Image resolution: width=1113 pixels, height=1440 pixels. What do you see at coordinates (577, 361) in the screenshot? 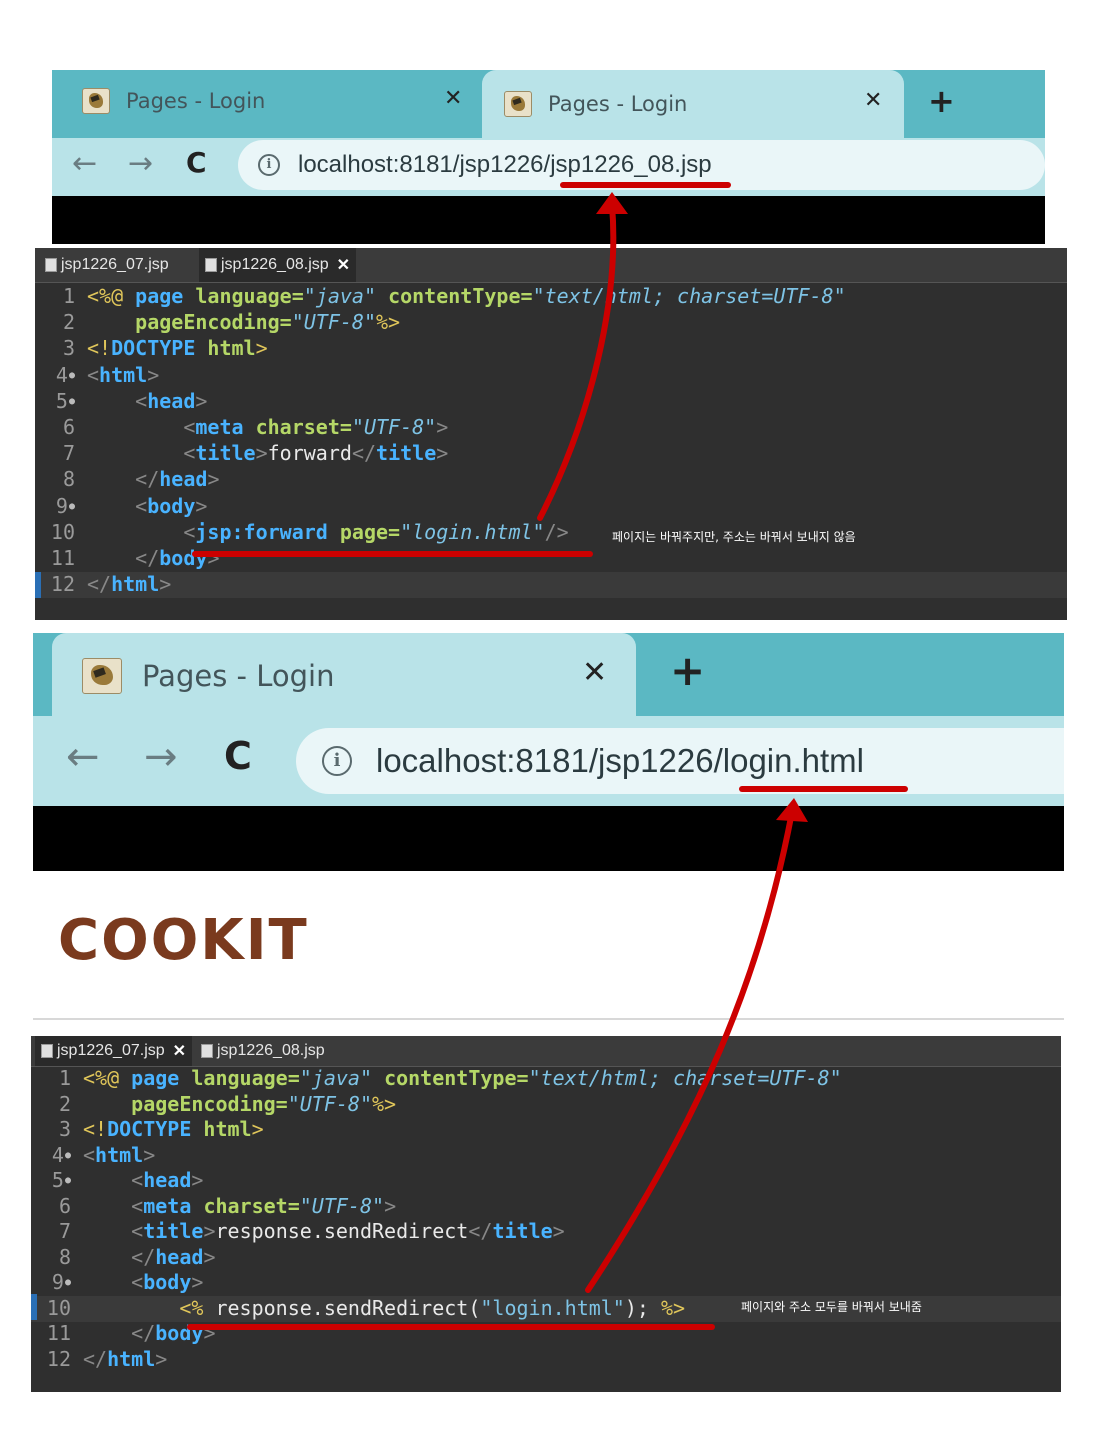
I see `arrow-forward-path` at bounding box center [577, 361].